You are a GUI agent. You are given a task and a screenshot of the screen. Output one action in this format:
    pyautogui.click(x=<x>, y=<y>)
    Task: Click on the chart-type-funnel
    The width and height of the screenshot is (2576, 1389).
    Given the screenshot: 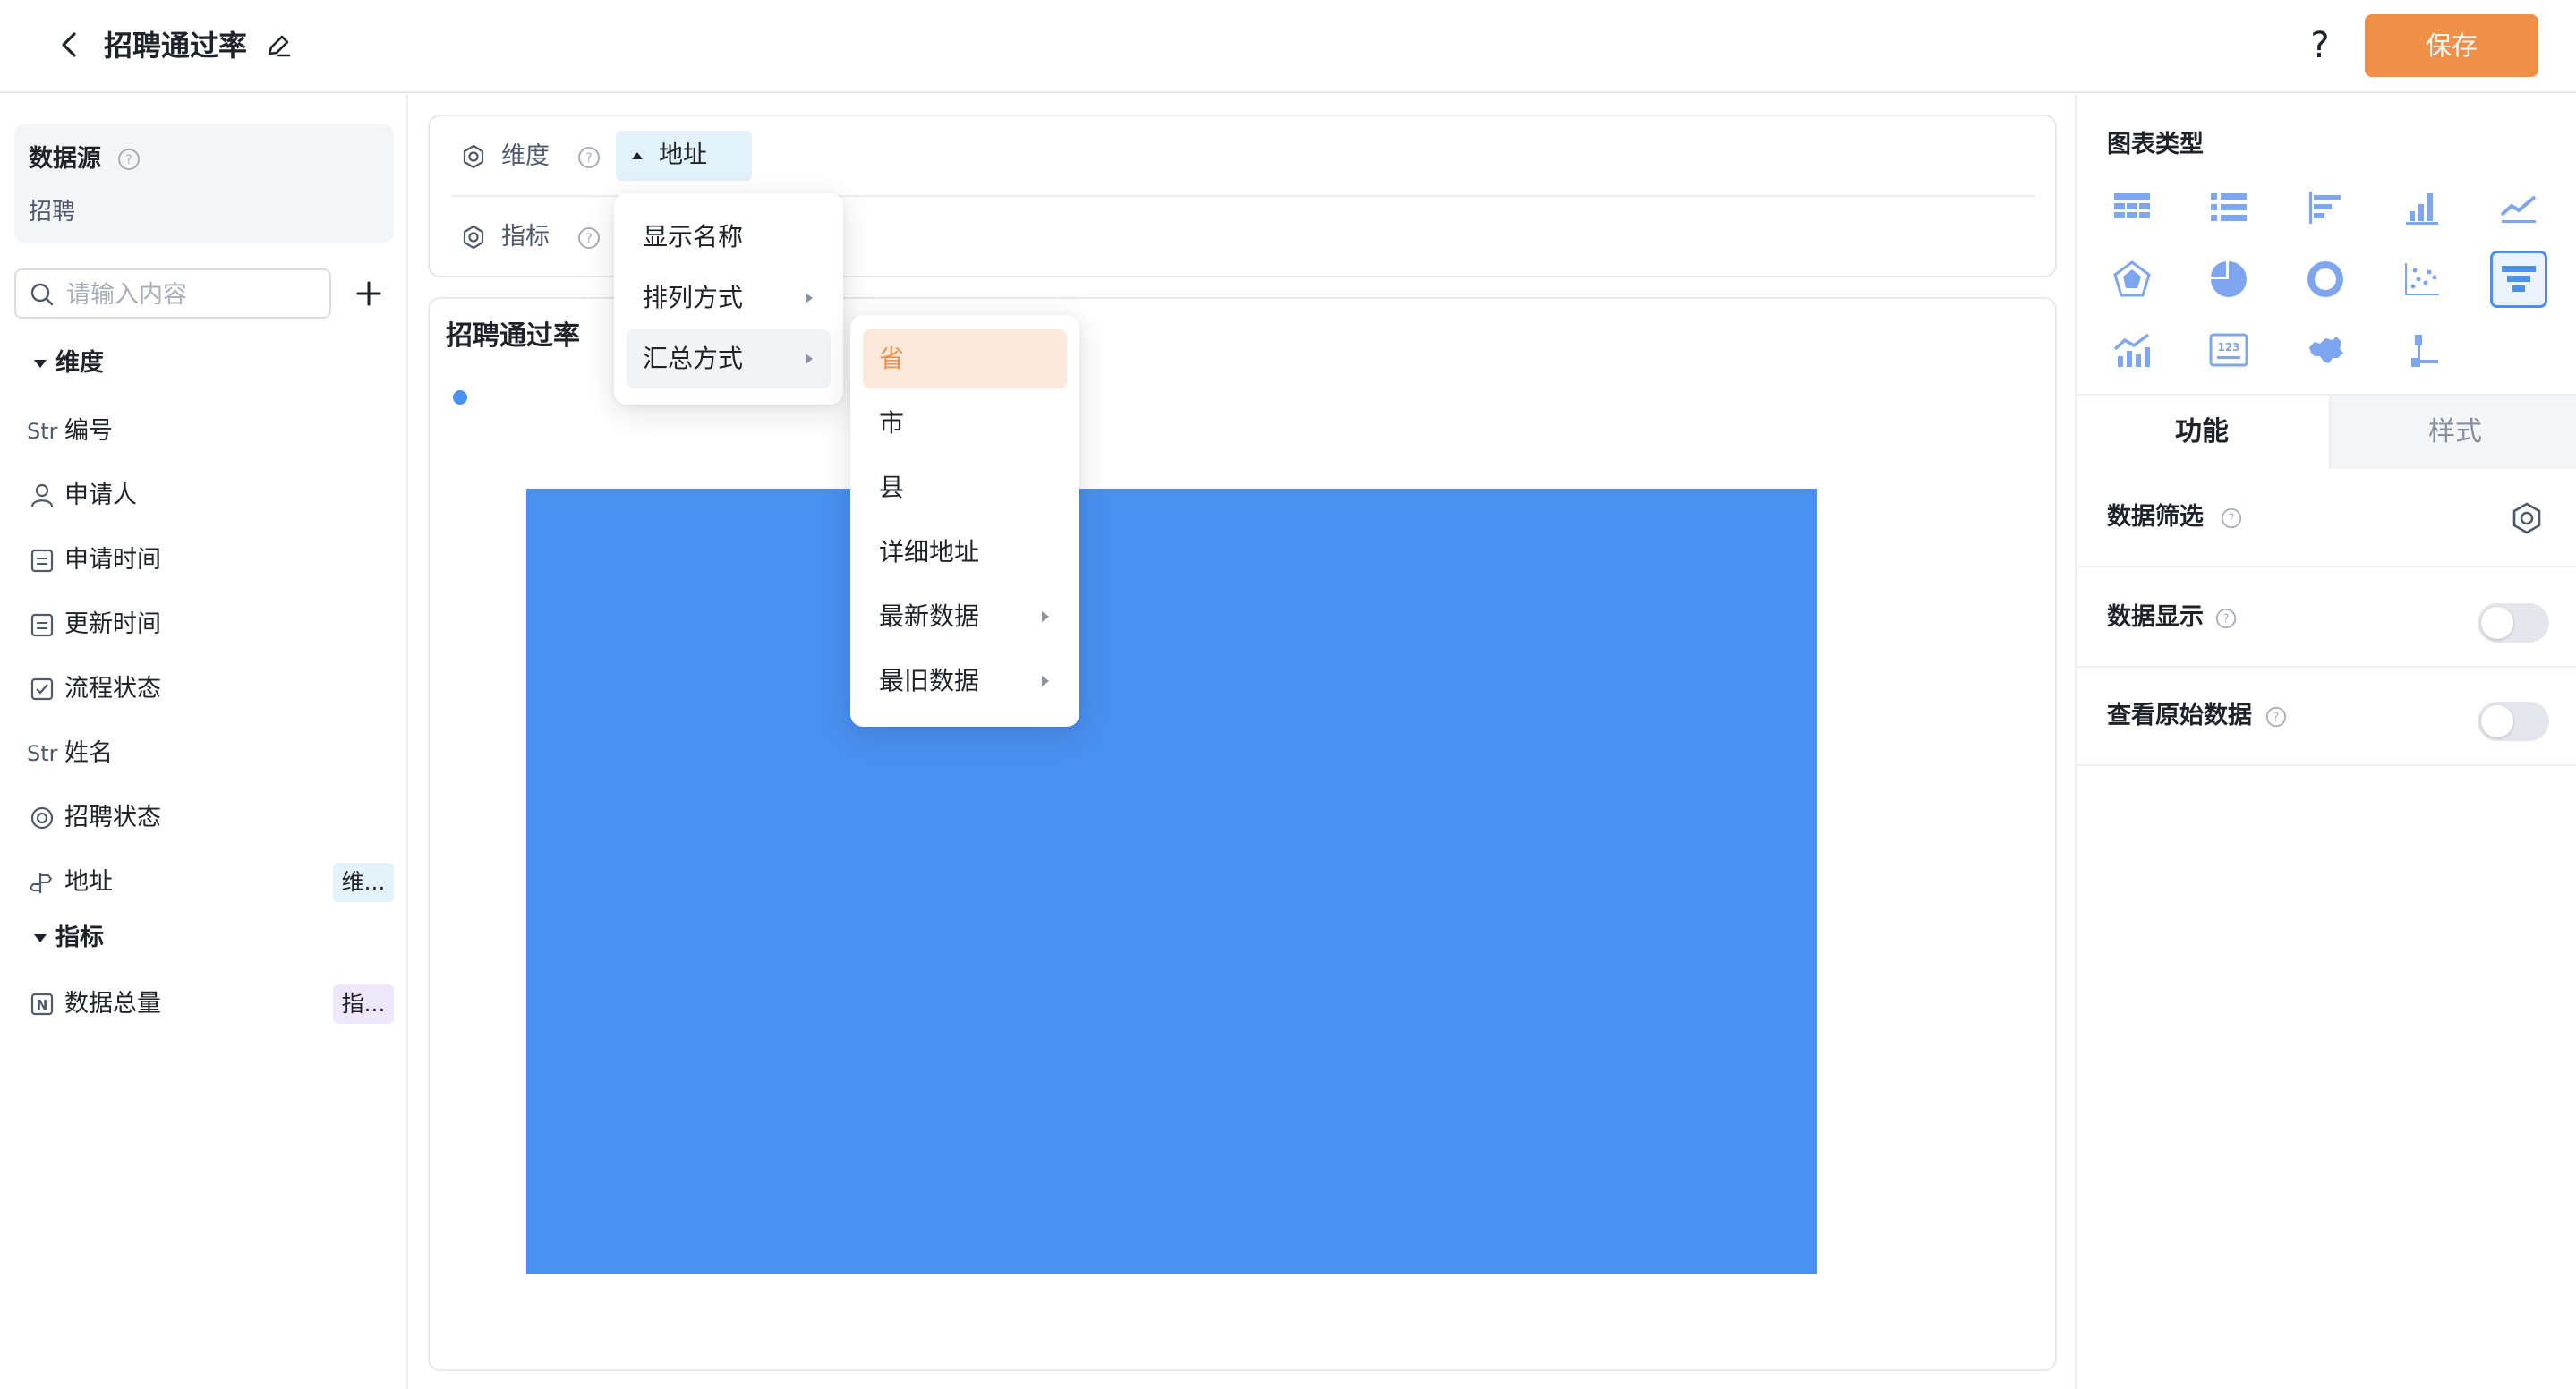 What is the action you would take?
    pyautogui.click(x=2518, y=280)
    